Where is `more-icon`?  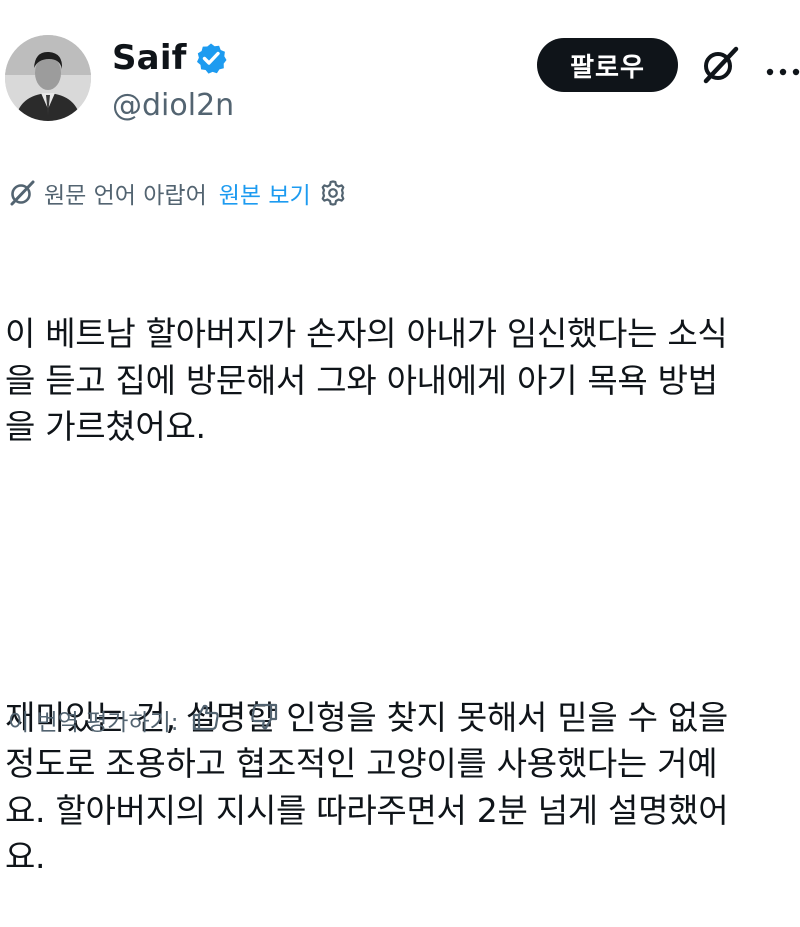 more-icon is located at coordinates (782, 69).